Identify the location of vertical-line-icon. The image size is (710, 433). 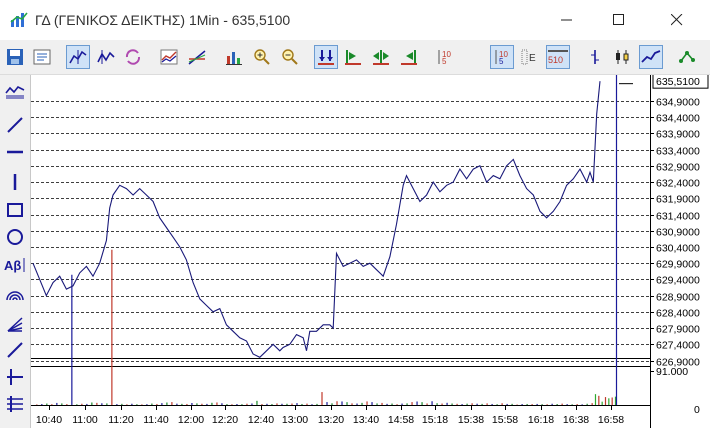
(15, 182).